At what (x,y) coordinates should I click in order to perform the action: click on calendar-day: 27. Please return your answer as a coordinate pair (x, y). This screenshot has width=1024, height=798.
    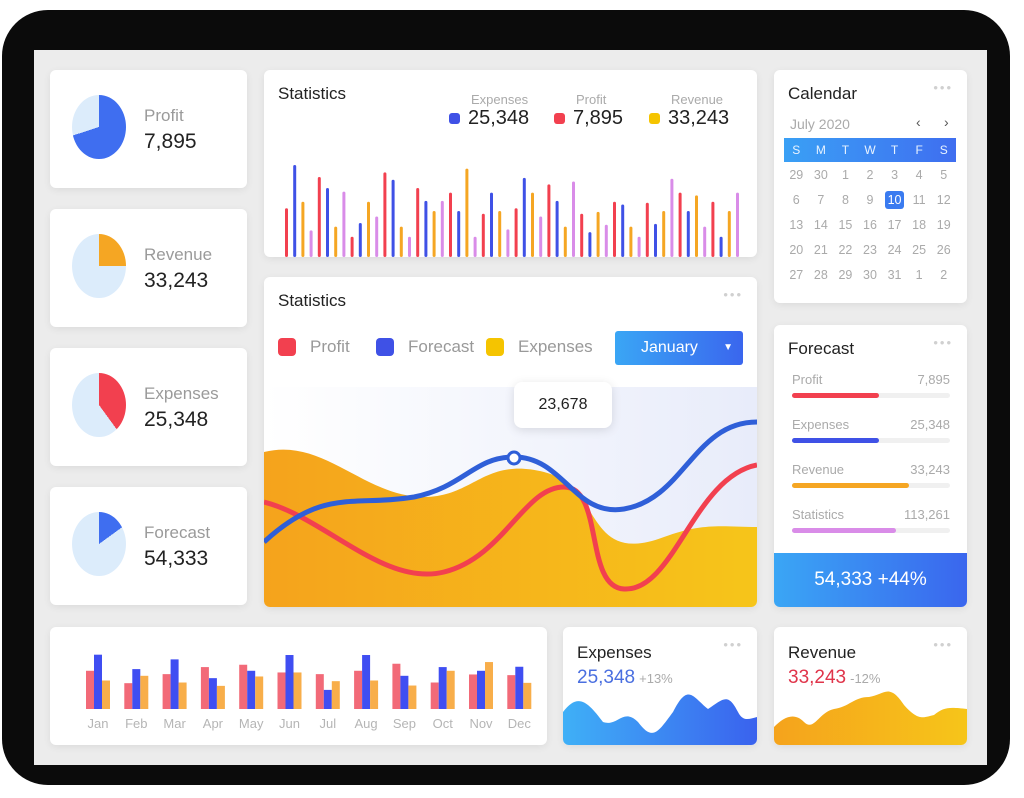
    Looking at the image, I should click on (796, 275).